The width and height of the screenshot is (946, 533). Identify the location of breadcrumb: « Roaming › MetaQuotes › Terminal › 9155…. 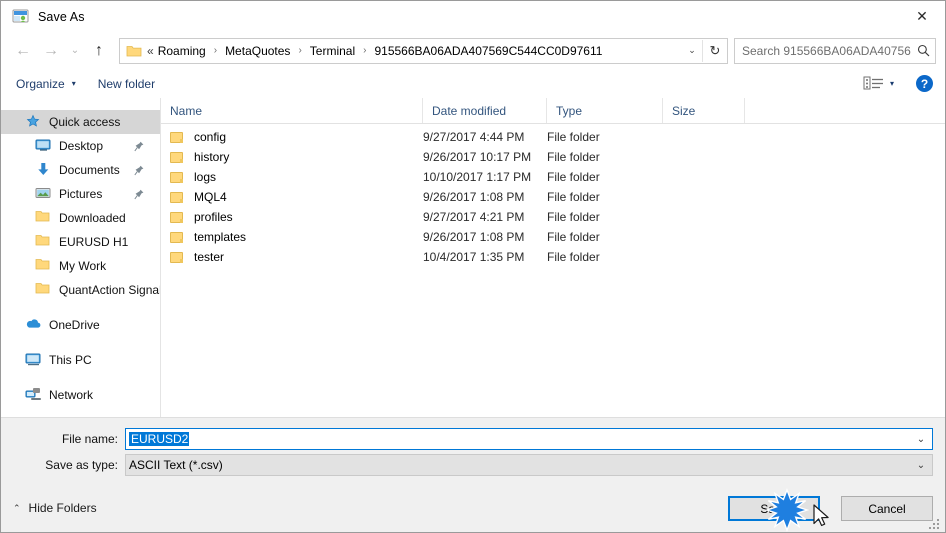
(414, 51).